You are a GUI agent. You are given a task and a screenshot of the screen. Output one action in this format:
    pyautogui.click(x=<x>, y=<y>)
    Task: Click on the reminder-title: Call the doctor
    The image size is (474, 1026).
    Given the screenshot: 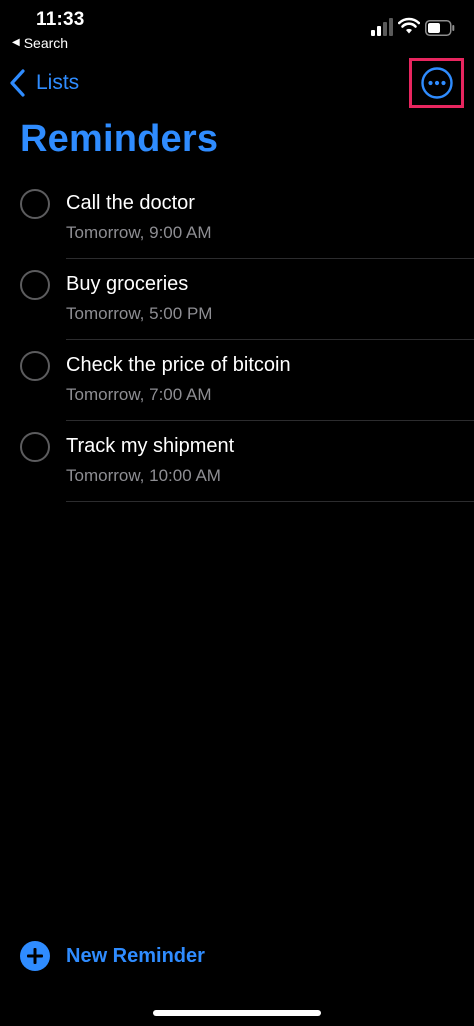 What is the action you would take?
    pyautogui.click(x=130, y=203)
    